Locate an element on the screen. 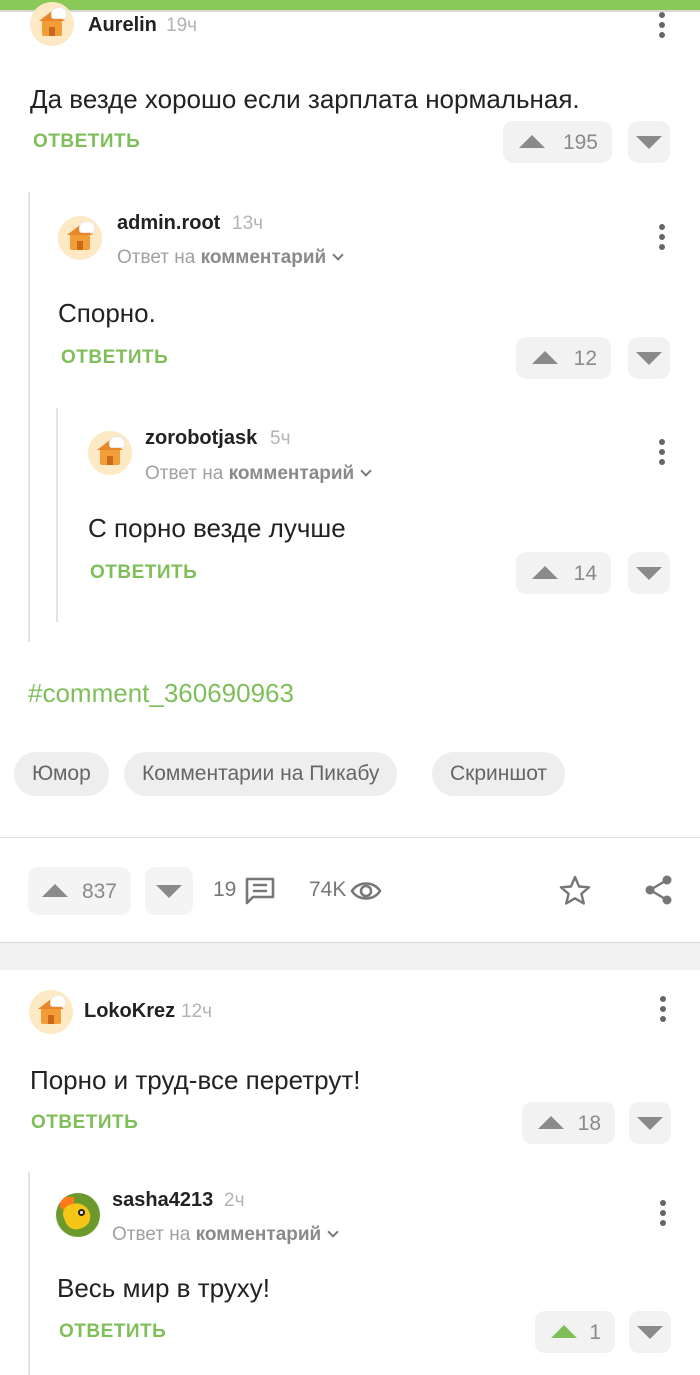 Image resolution: width=700 pixels, height=1375 pixels. post-downvote-button is located at coordinates (169, 891).